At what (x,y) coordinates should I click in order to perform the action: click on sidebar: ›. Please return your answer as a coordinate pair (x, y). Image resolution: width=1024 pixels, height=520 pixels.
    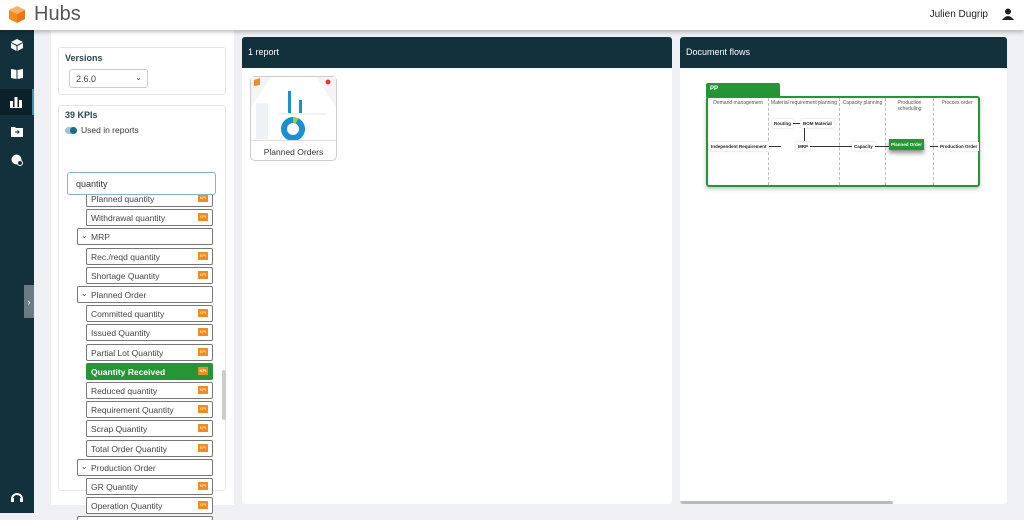
    Looking at the image, I should click on (17, 271).